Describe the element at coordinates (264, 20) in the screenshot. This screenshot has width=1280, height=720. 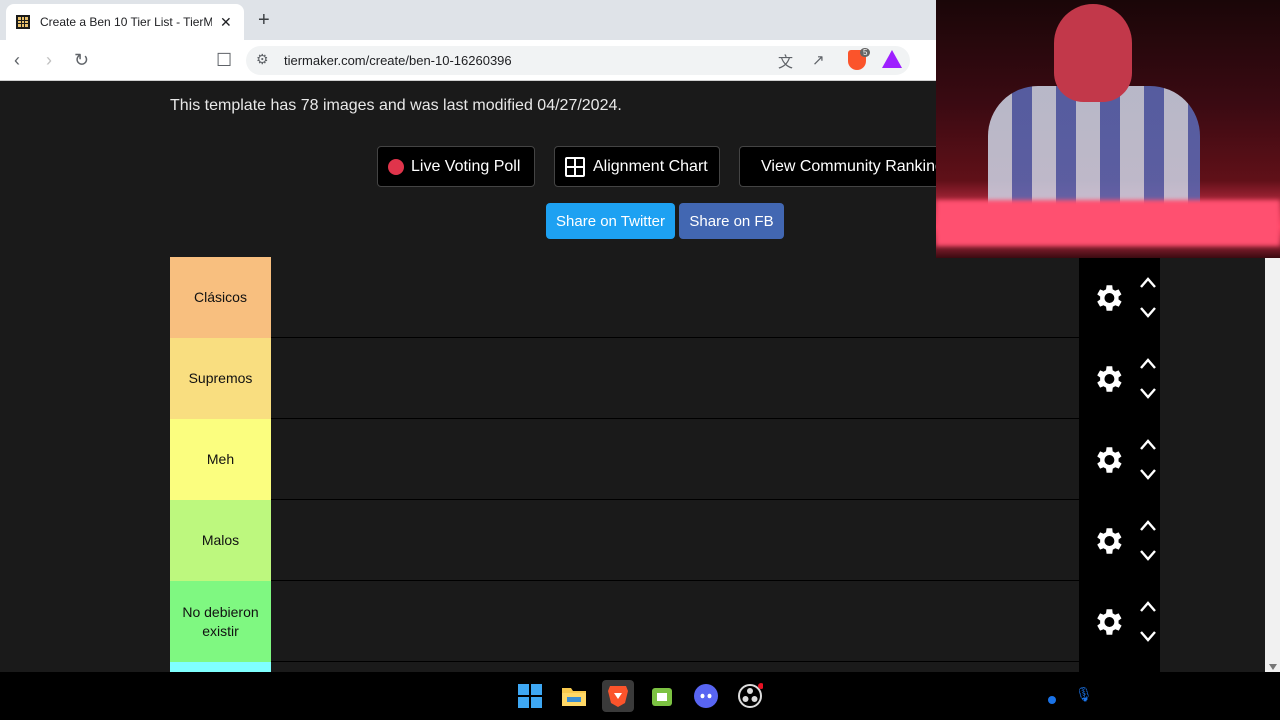
I see `new-tab-button: +` at that location.